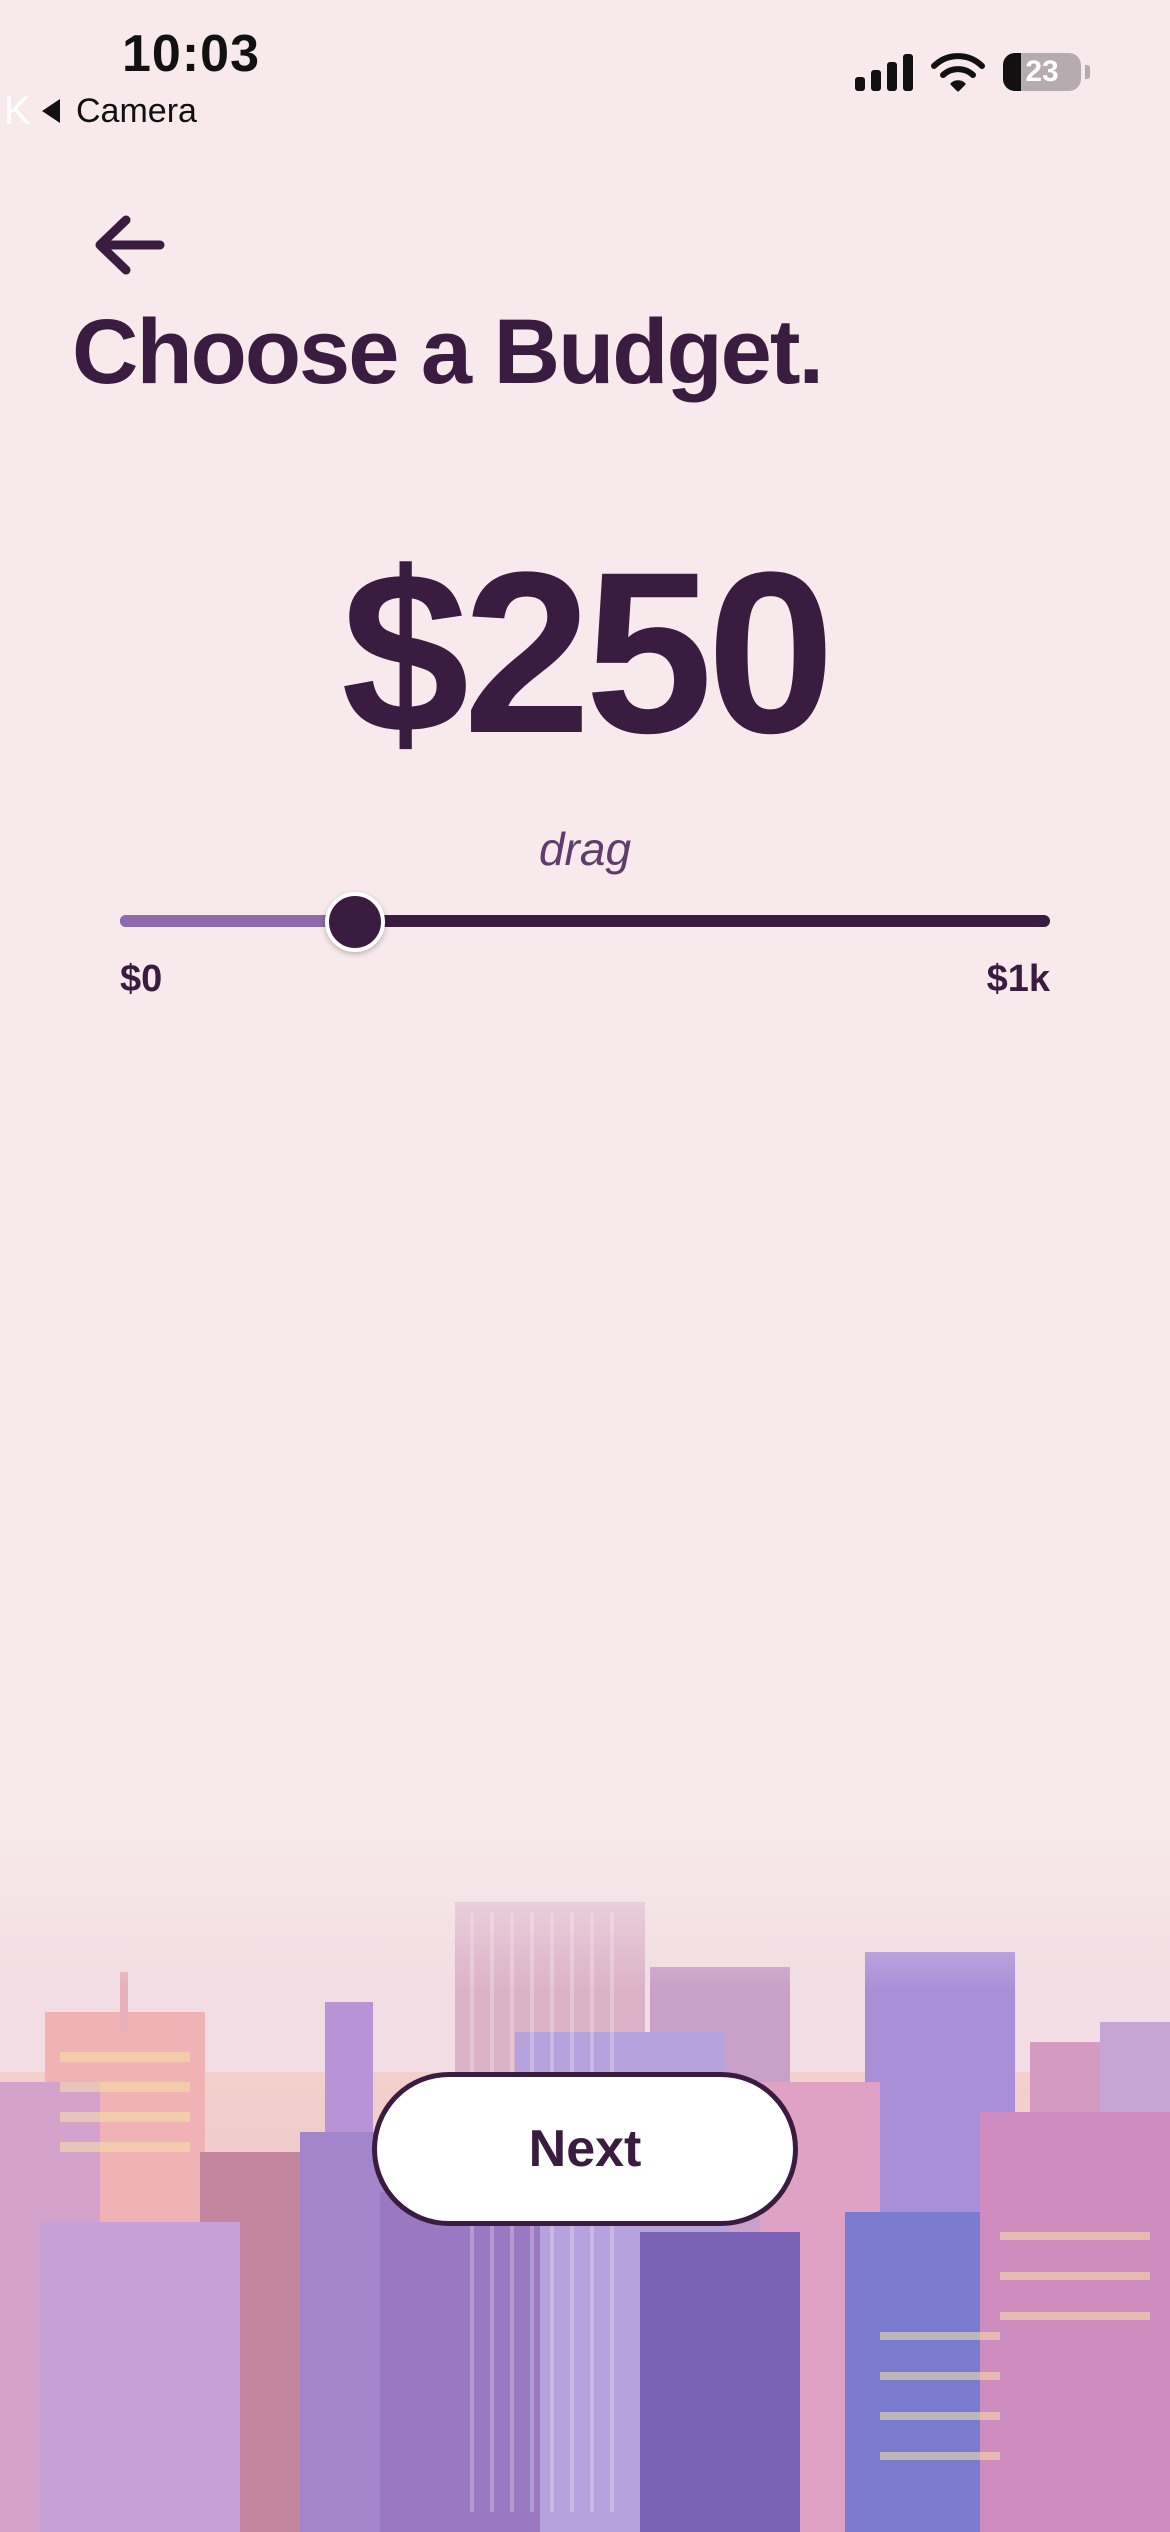 The height and width of the screenshot is (2532, 1170). I want to click on slider-track-fill, so click(236, 921).